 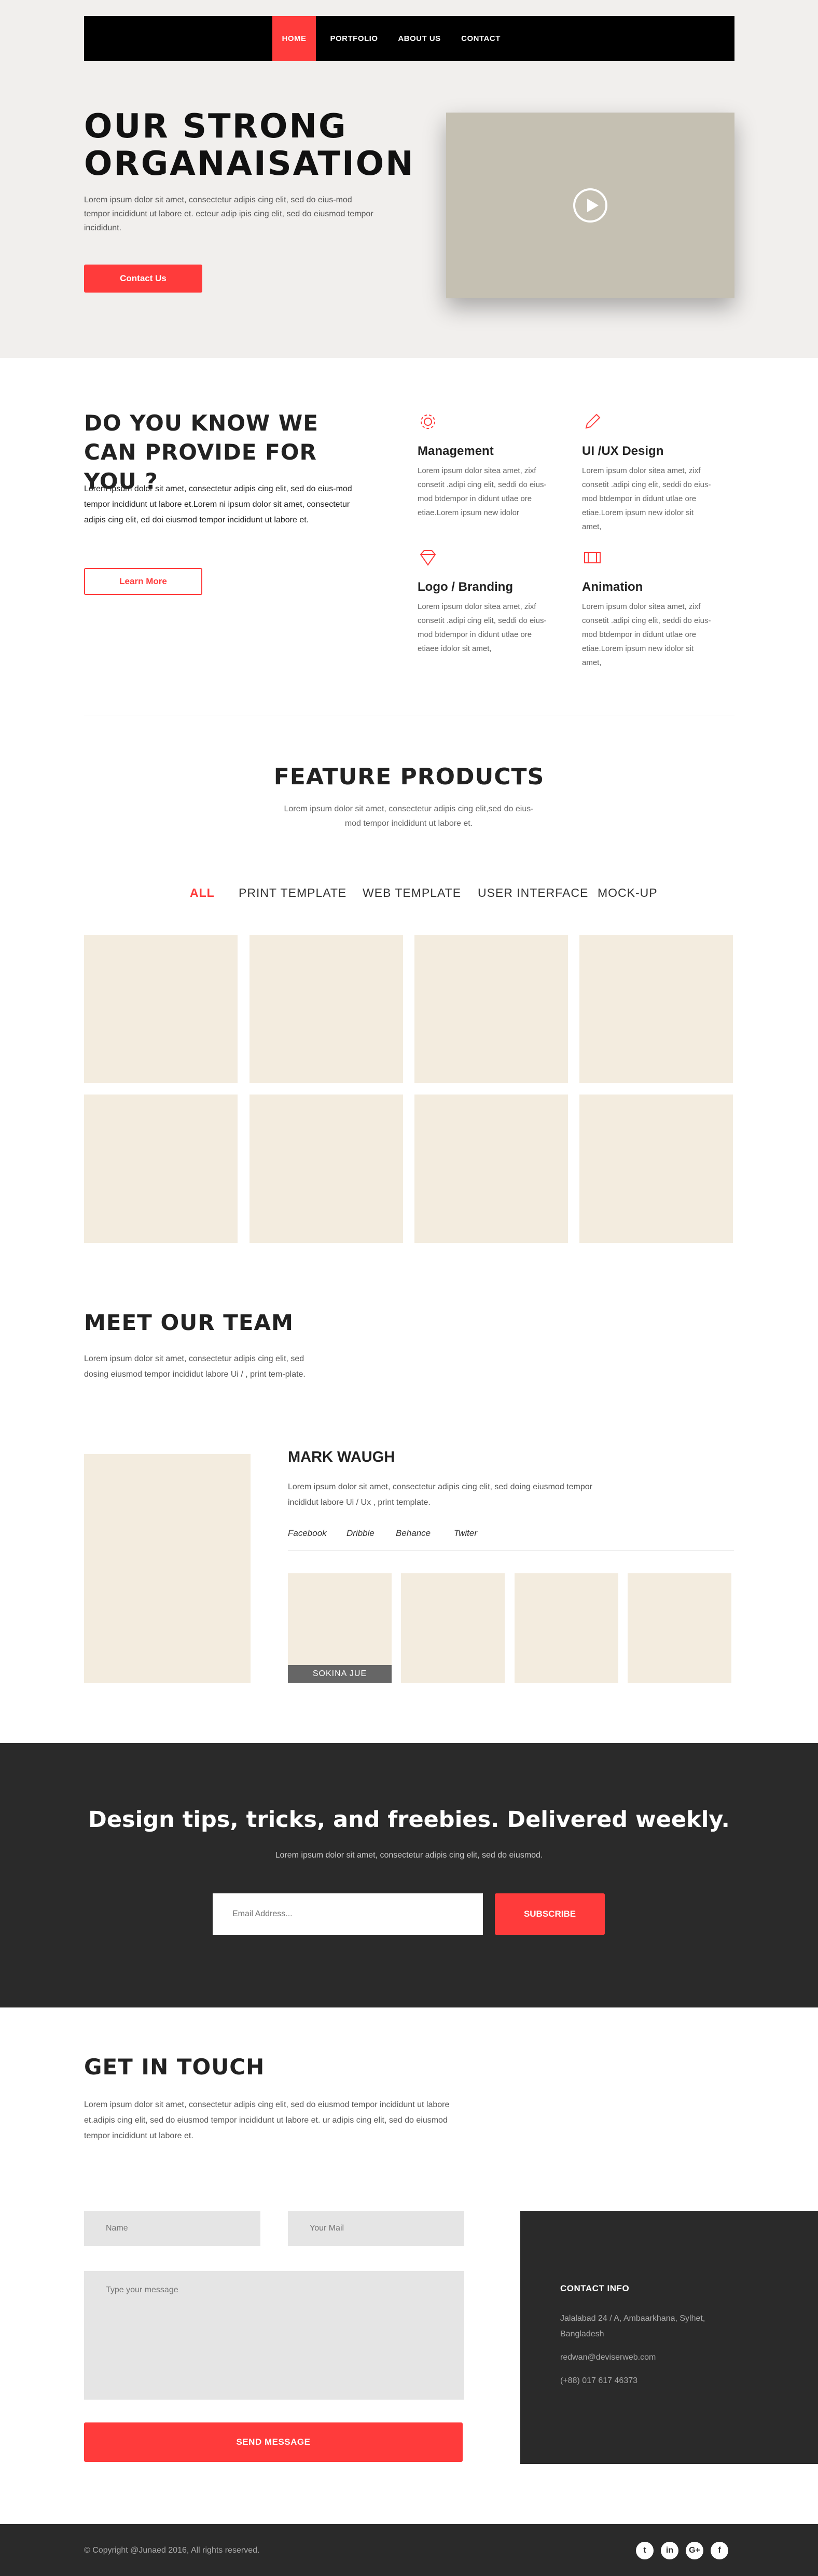 I want to click on gear-icon, so click(x=428, y=421).